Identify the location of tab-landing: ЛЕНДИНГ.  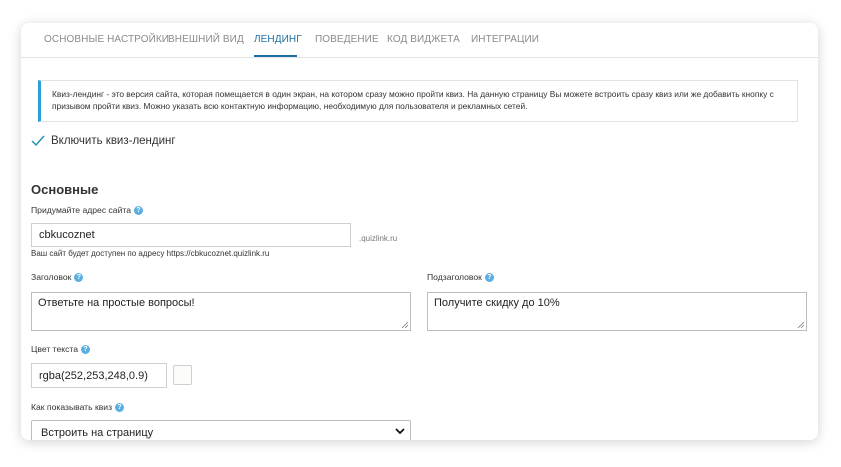
(278, 39).